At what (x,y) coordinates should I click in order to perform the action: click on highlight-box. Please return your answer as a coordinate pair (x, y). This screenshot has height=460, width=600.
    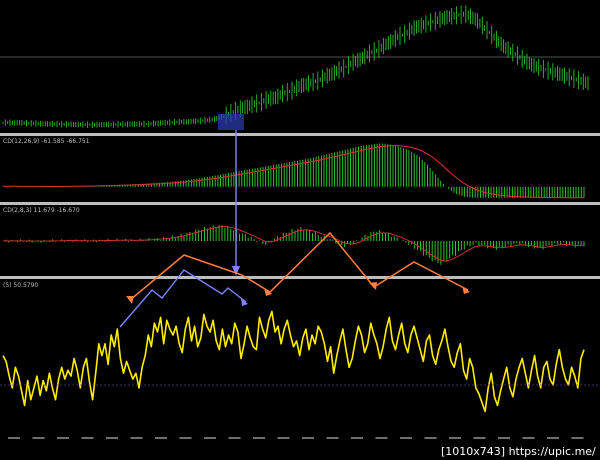
    Looking at the image, I should click on (231, 122).